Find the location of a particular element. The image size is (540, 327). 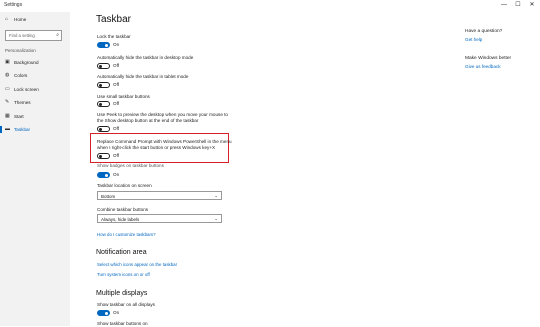

sidebar-item-label: Home is located at coordinates (20, 19).